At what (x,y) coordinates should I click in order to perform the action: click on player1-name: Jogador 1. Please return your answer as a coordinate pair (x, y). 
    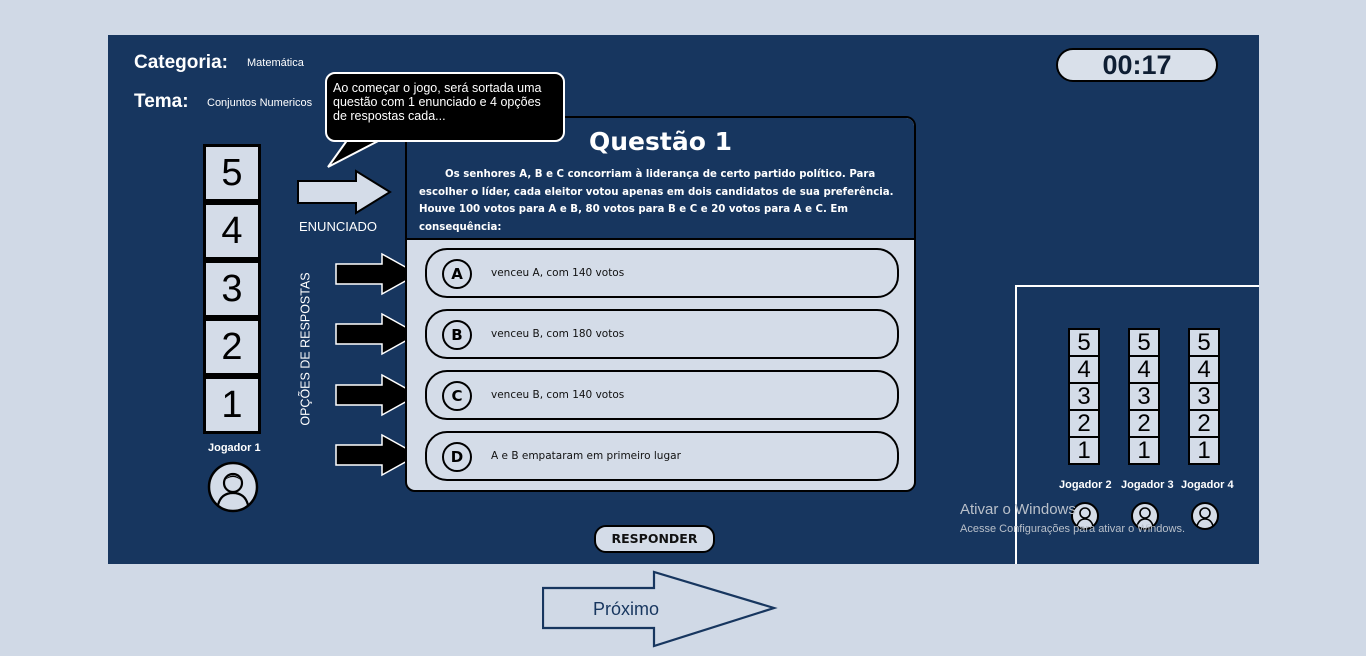
    Looking at the image, I should click on (234, 448).